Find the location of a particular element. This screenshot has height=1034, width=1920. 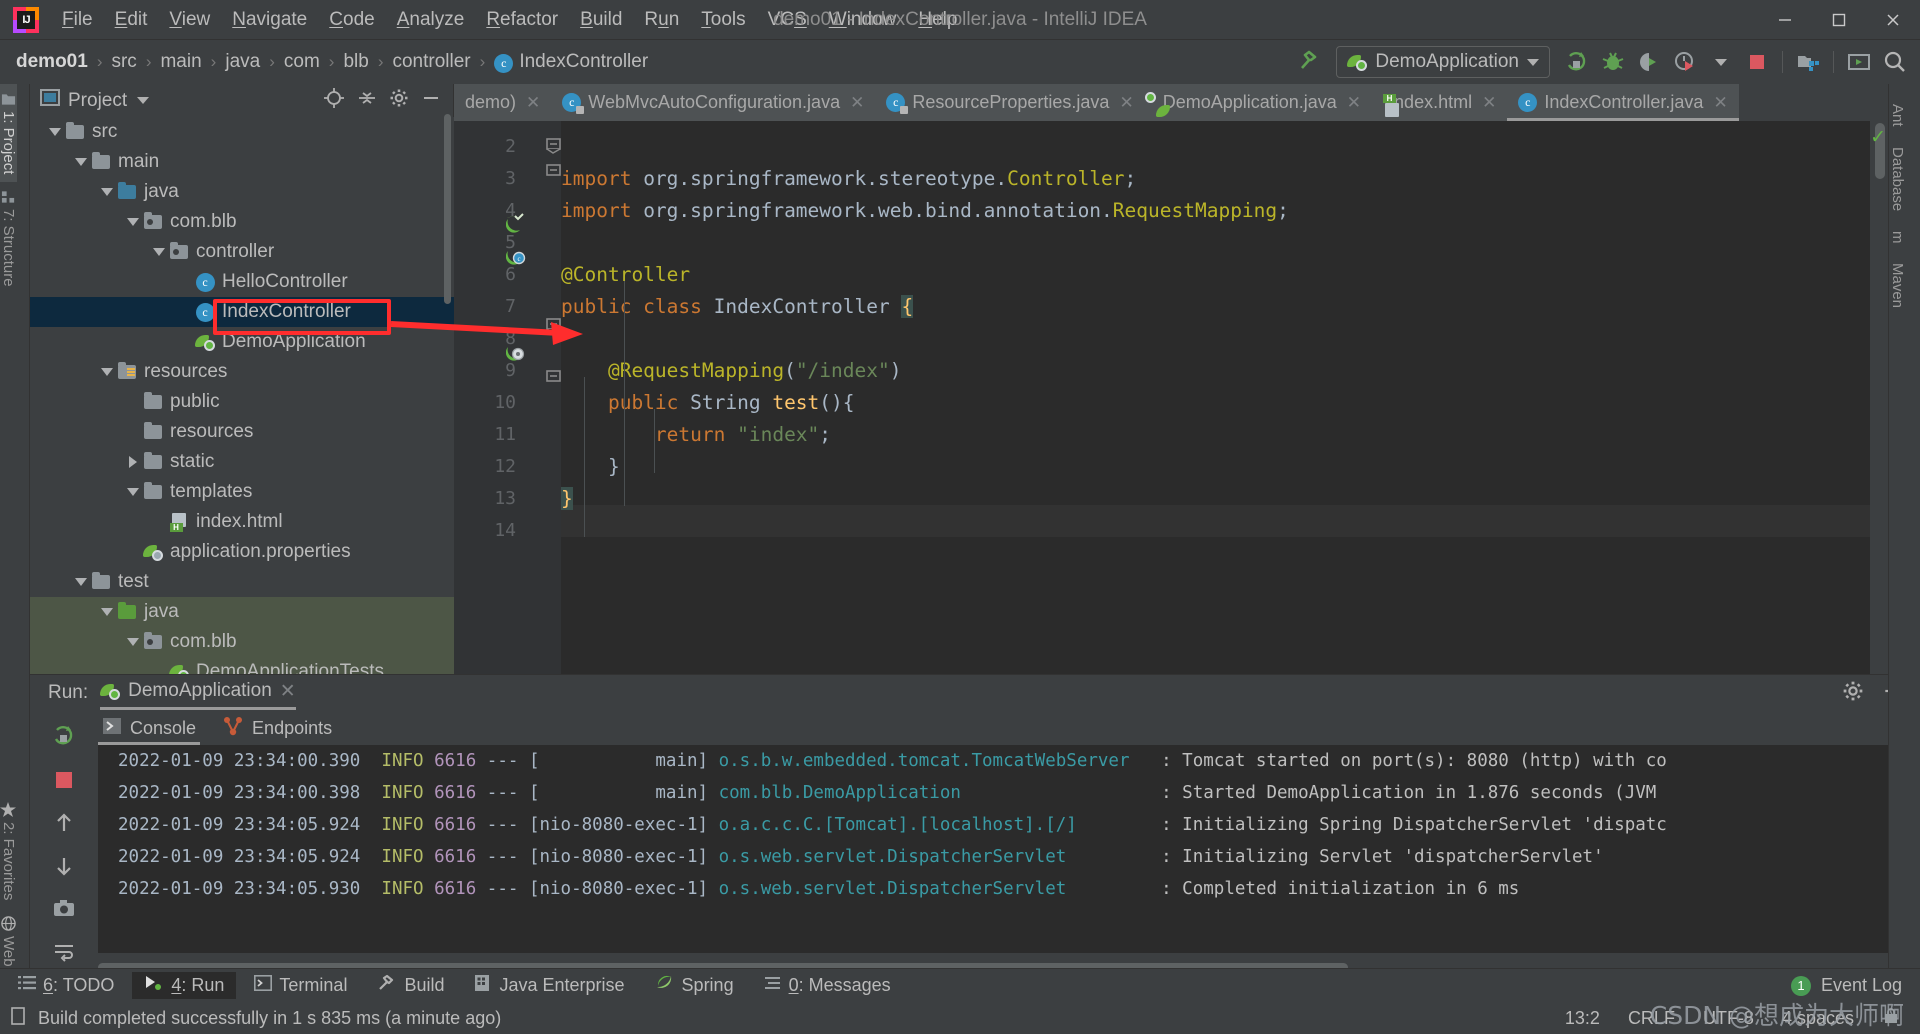

tree-node-public: public is located at coordinates (242, 402).